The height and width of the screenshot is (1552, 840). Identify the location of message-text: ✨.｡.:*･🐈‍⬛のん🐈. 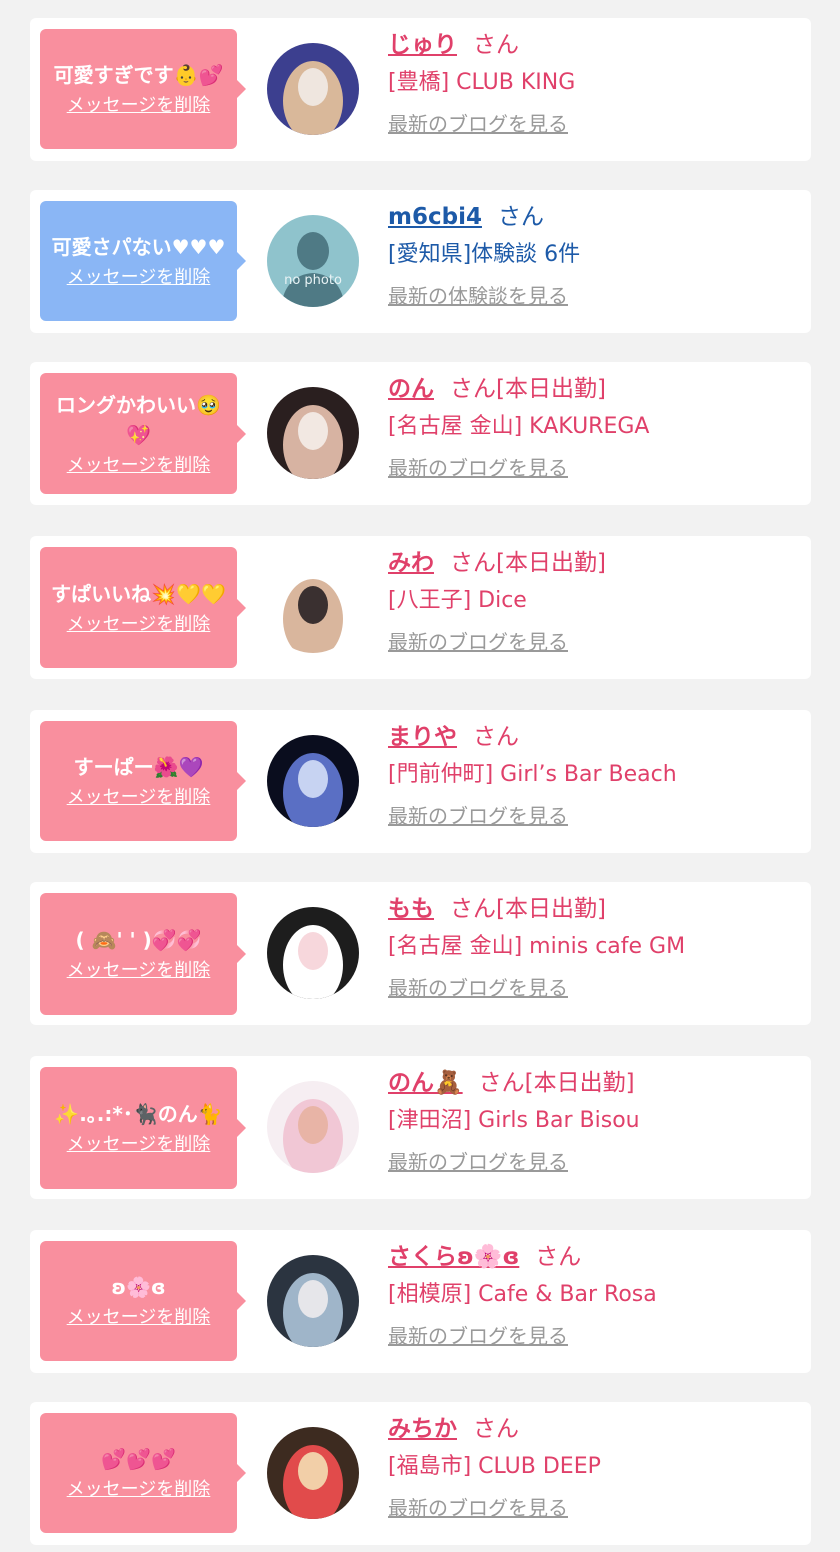
(138, 1114).